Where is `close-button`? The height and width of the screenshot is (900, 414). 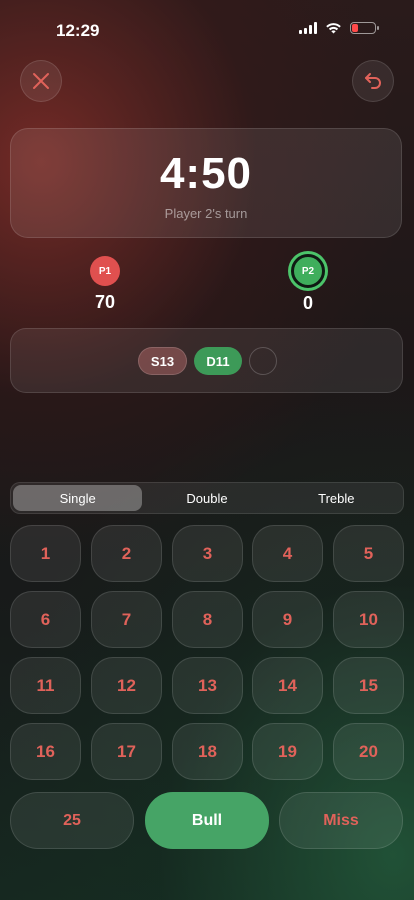 close-button is located at coordinates (41, 81).